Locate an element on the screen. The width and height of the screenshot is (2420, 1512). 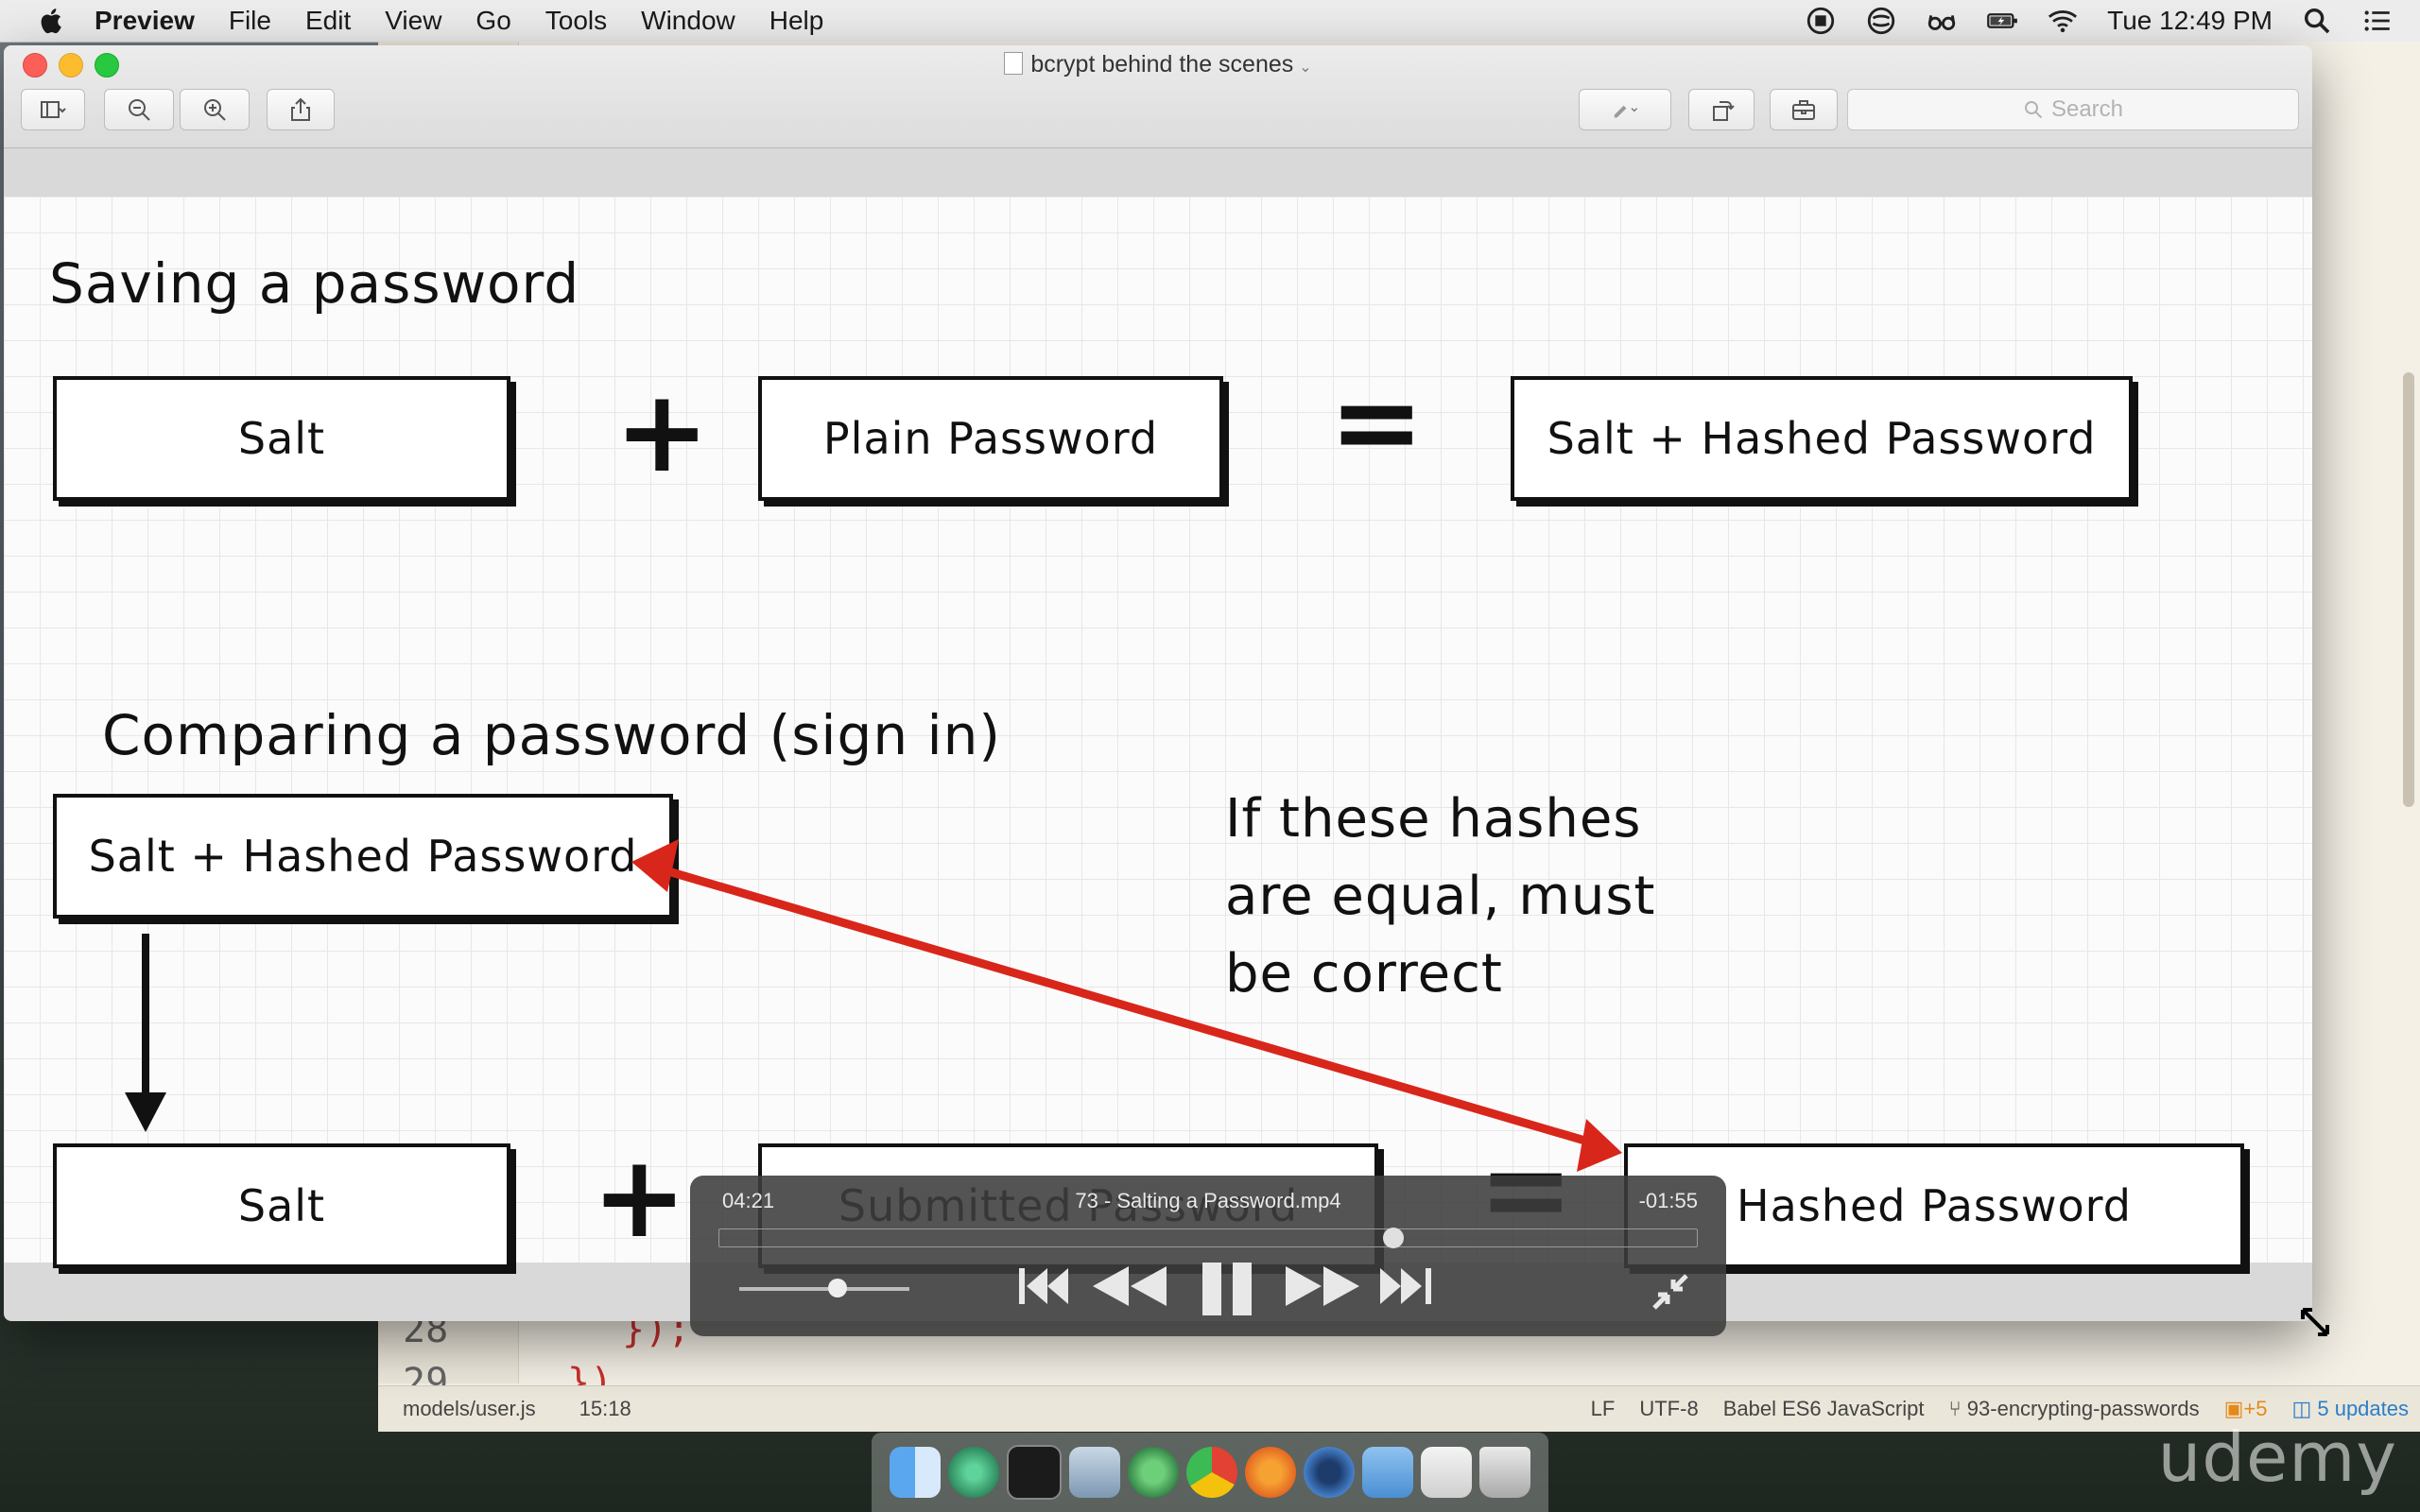
pause-button is located at coordinates (1228, 1291).